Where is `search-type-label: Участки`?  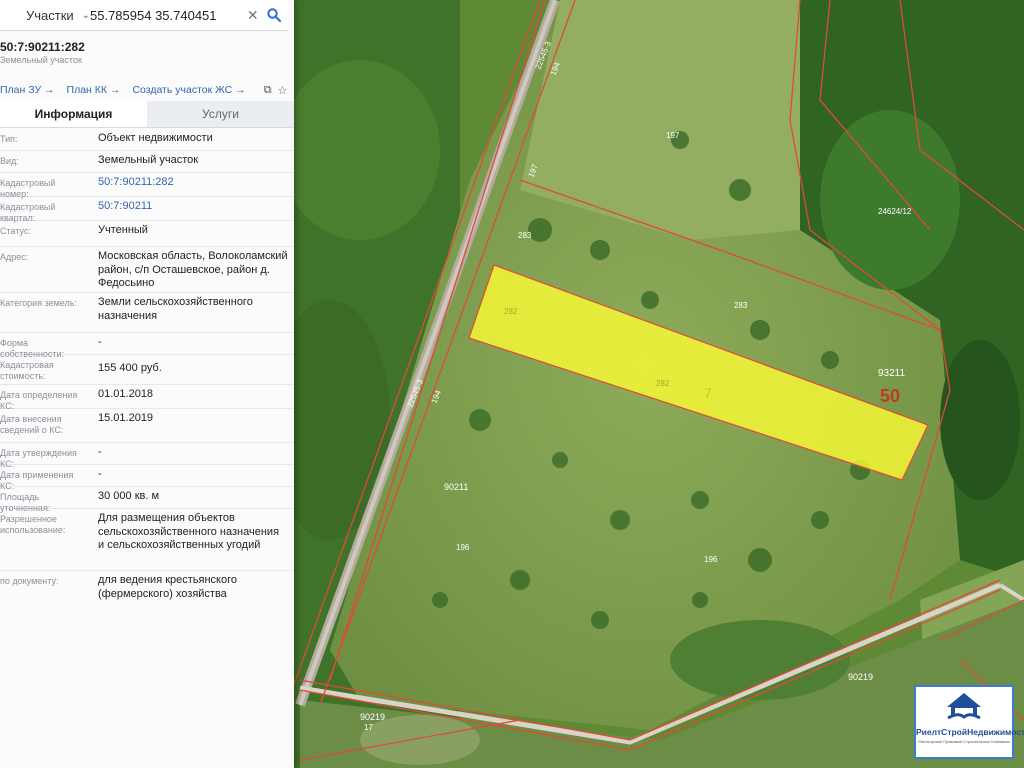
search-type-label: Участки is located at coordinates (50, 15).